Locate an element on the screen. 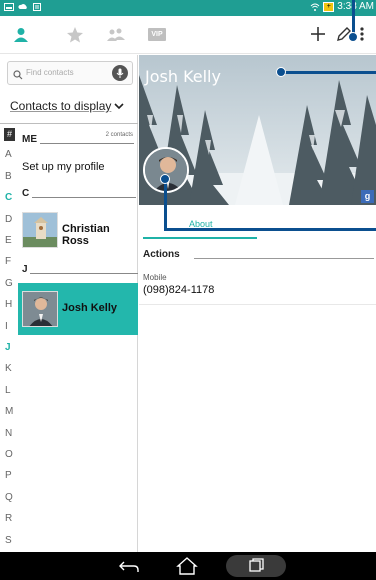 The height and width of the screenshot is (580, 376). setup-profile-item: Set up my profile is located at coordinates (63, 167).